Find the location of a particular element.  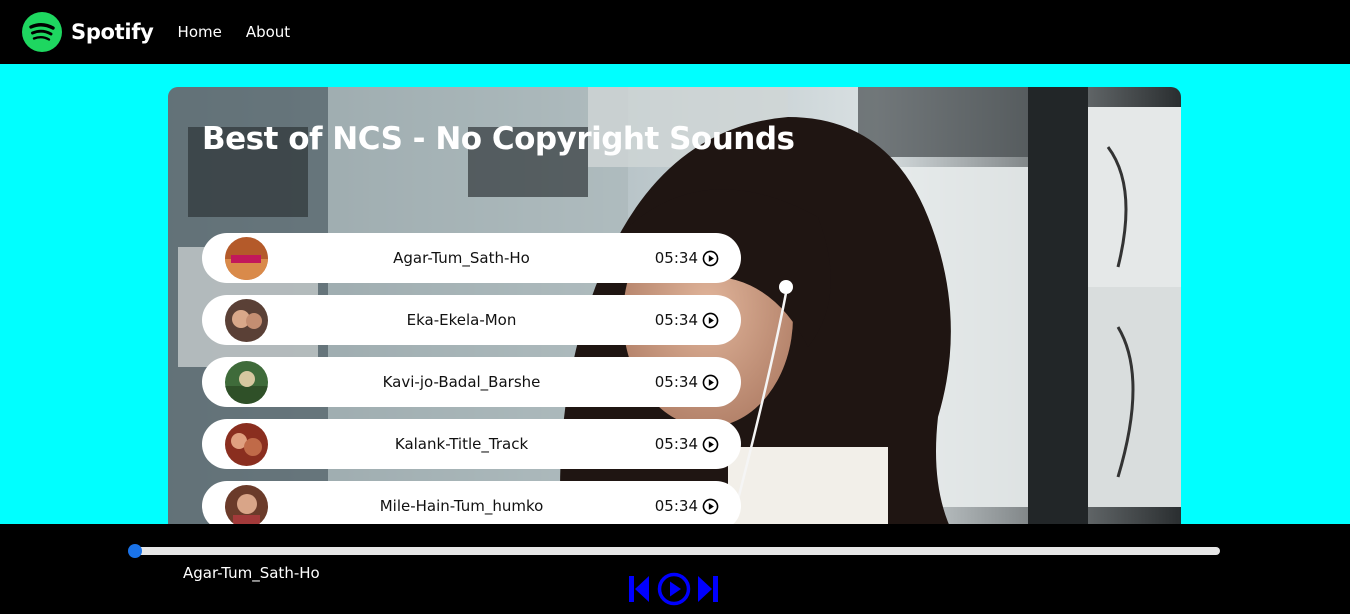

song-name: Agar-Tum_Sath-Ho is located at coordinates (461, 258).